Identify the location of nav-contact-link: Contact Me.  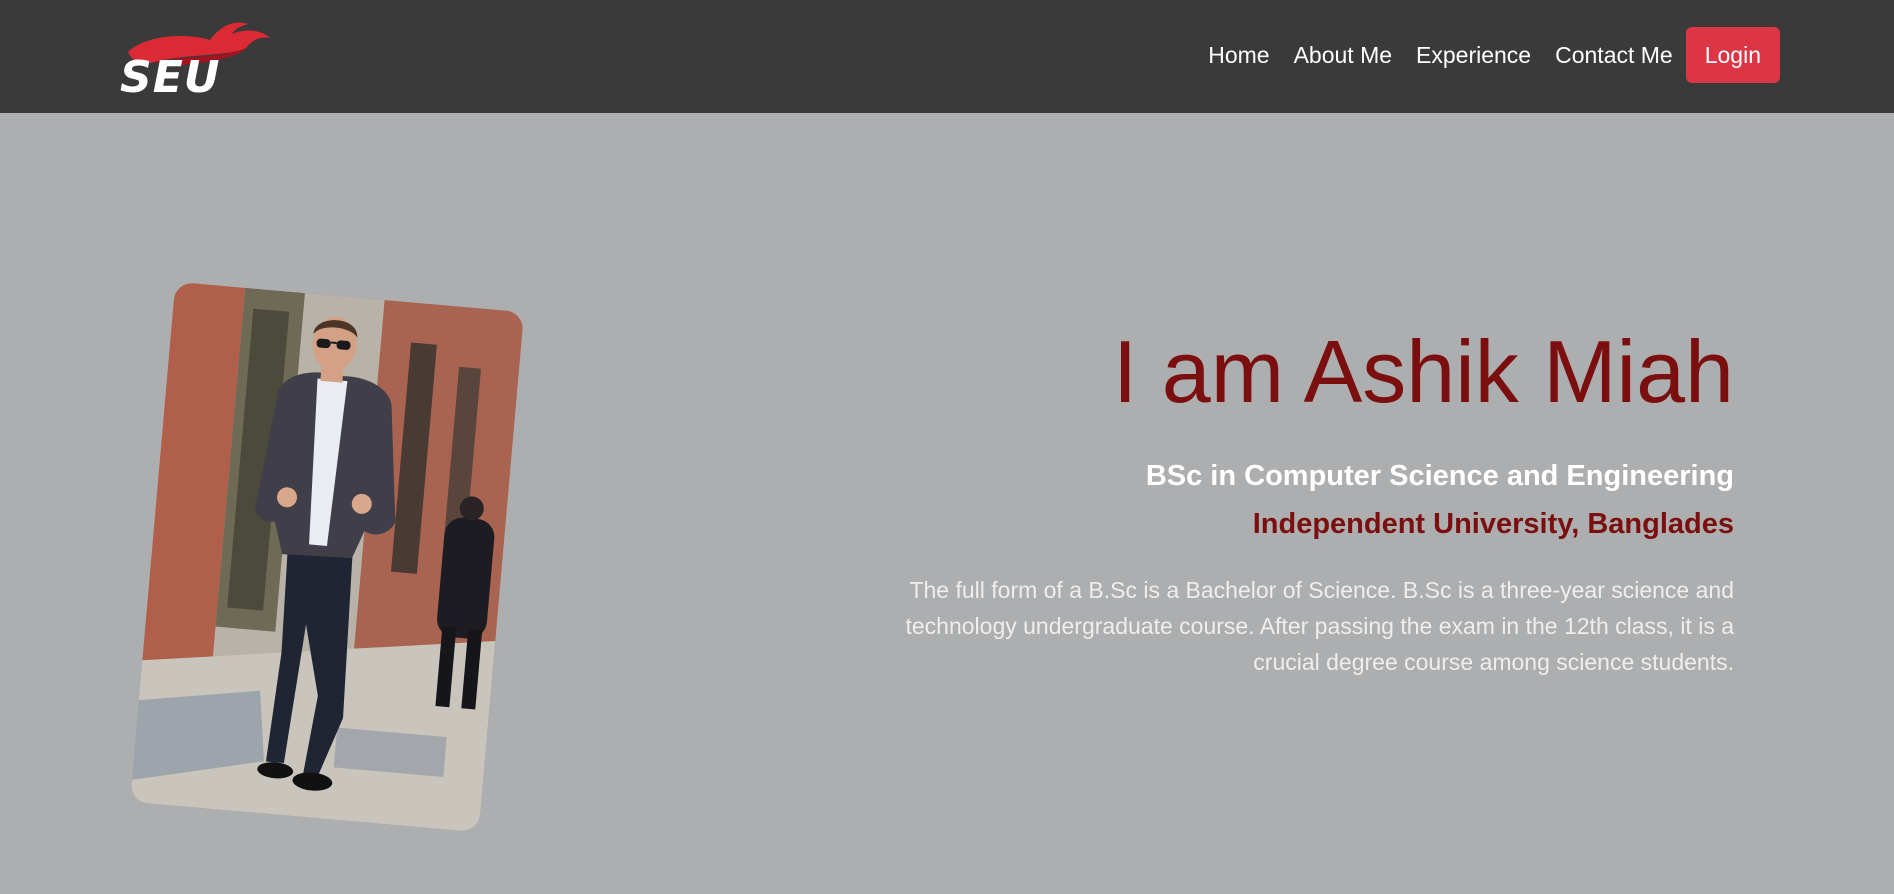
(1614, 55).